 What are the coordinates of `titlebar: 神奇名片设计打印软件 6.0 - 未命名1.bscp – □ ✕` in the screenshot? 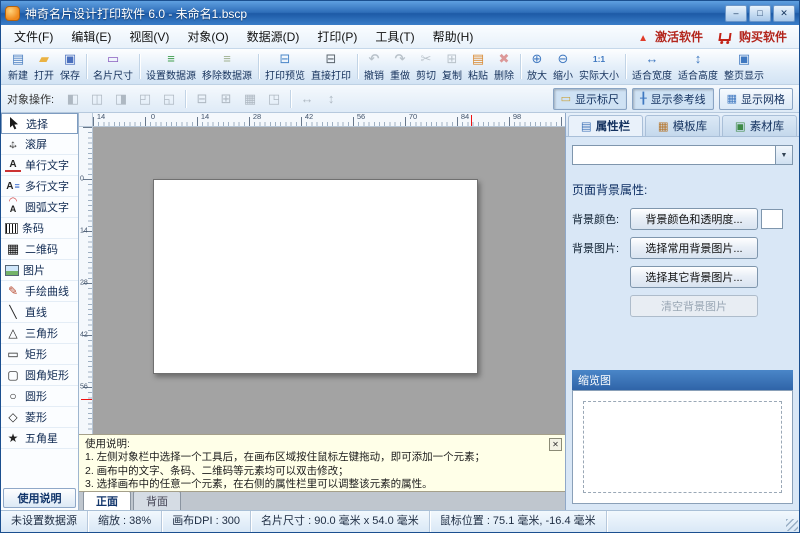 It's located at (400, 13).